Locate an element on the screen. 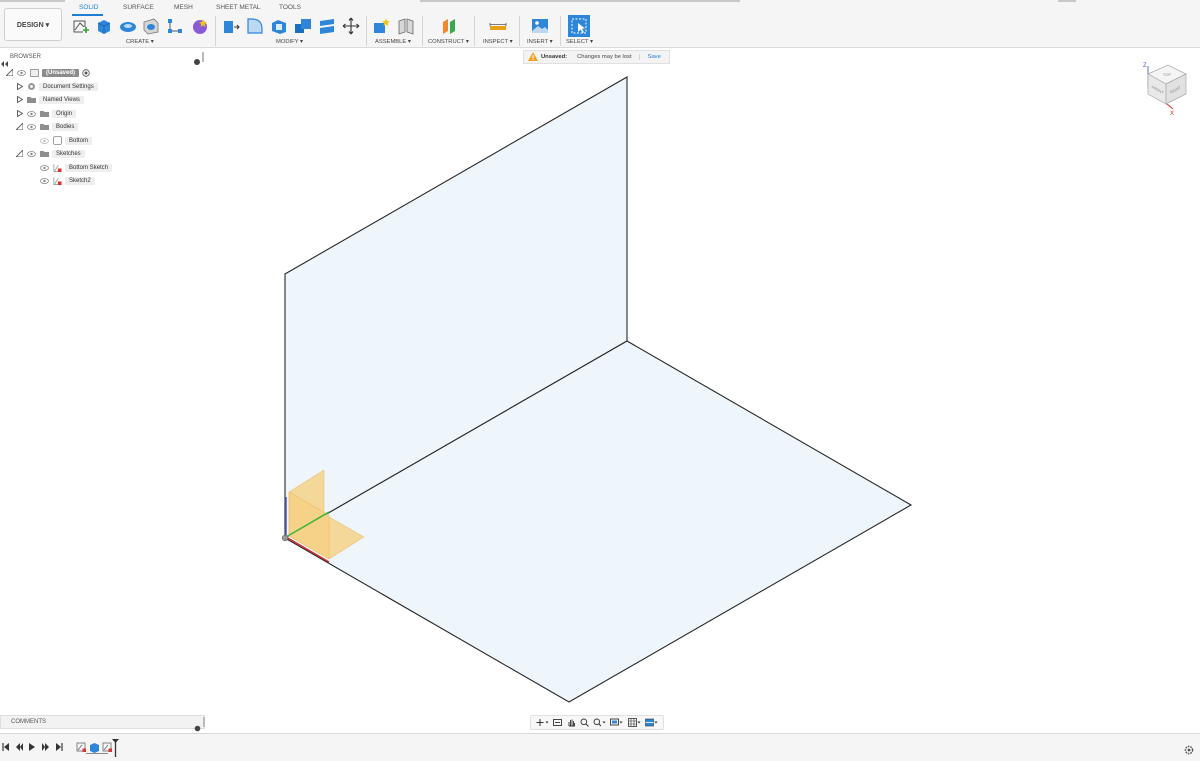  modify-menu: MODIFY ▾ is located at coordinates (289, 42).